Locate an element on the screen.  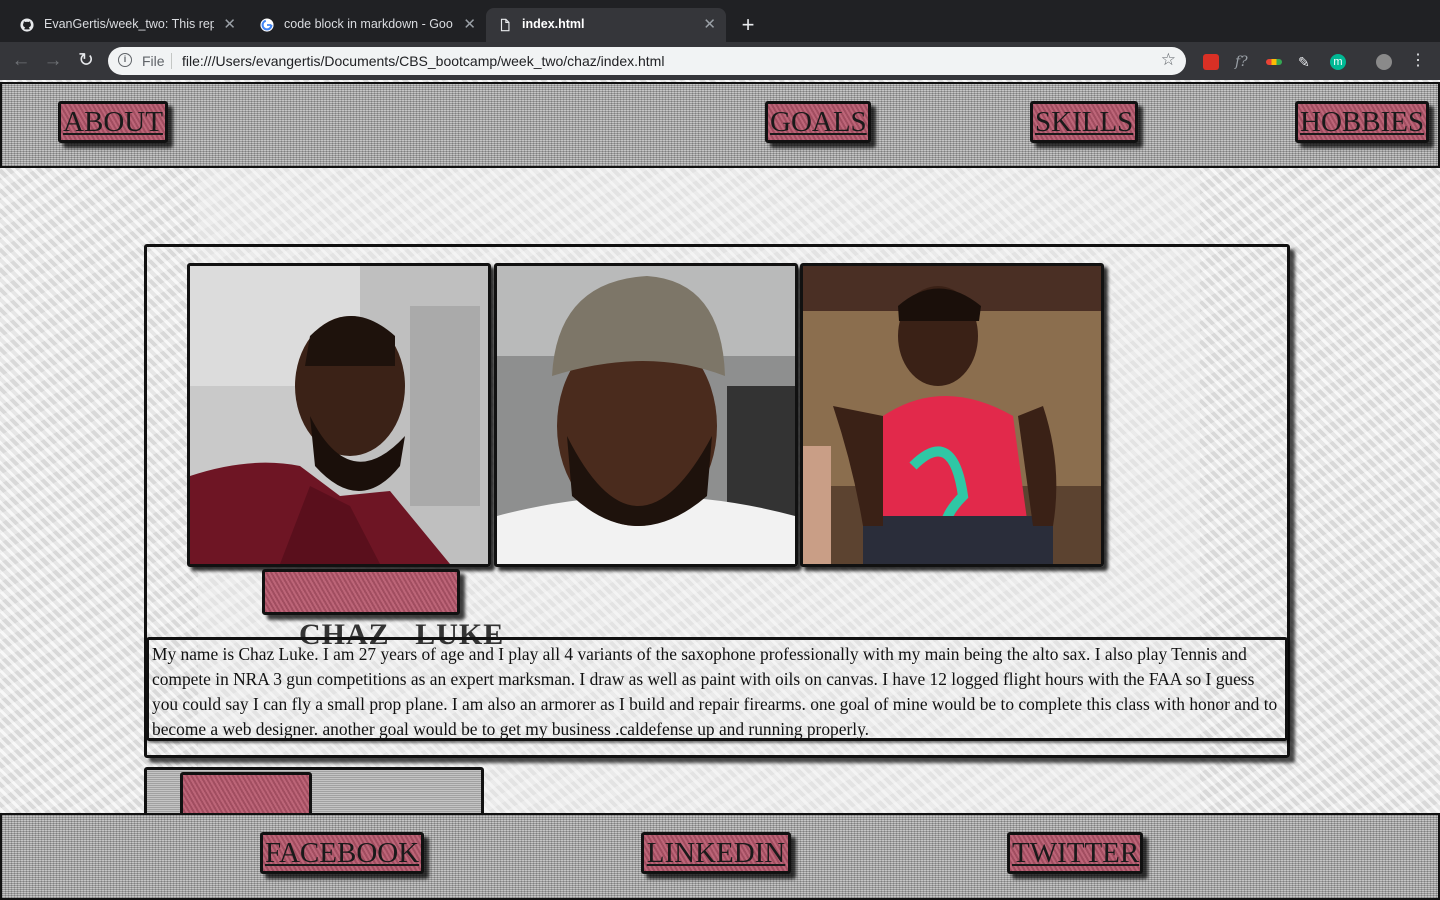
footer-facebook-link: FACEBOOK is located at coordinates (342, 853).